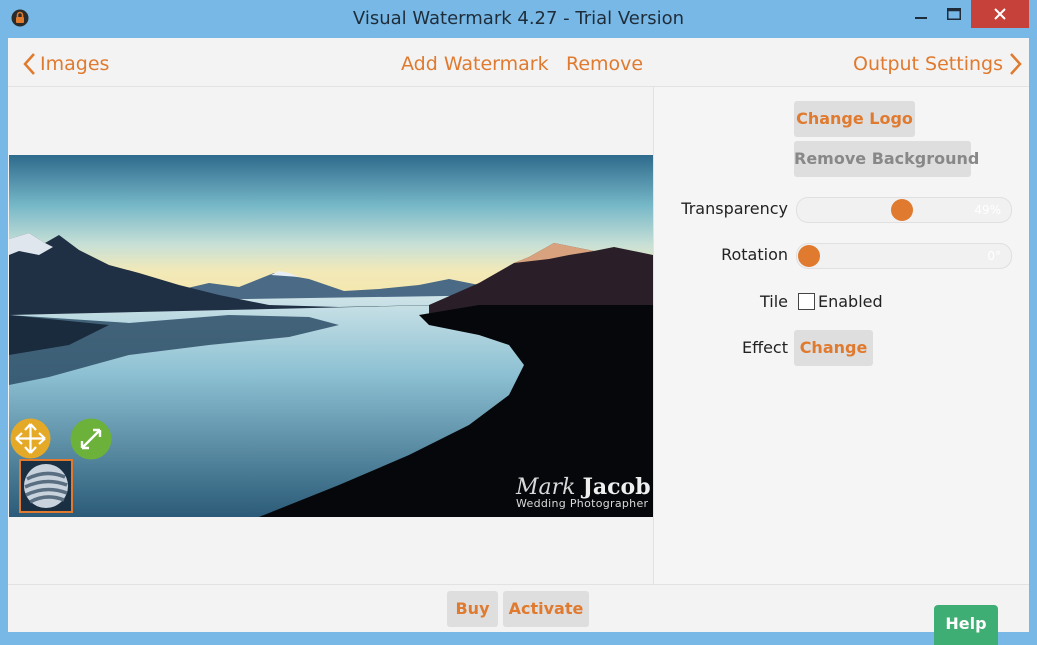 This screenshot has height=645, width=1037. I want to click on transparency-slider-knob, so click(902, 210).